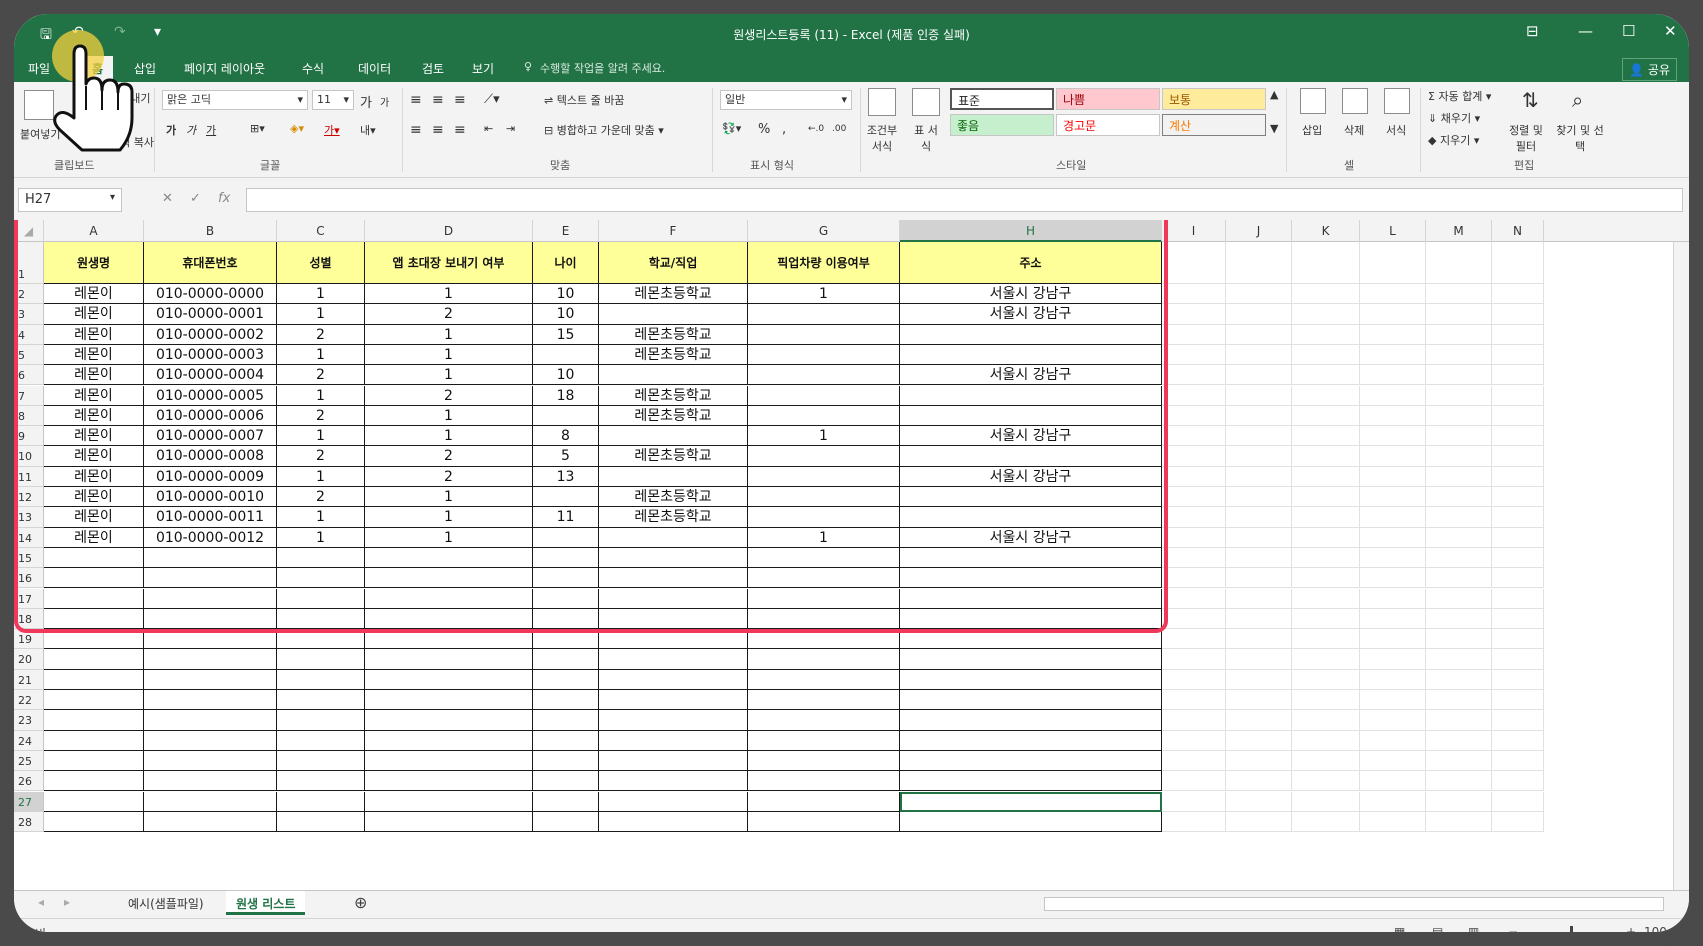  I want to click on bold-button: 가, so click(171, 130).